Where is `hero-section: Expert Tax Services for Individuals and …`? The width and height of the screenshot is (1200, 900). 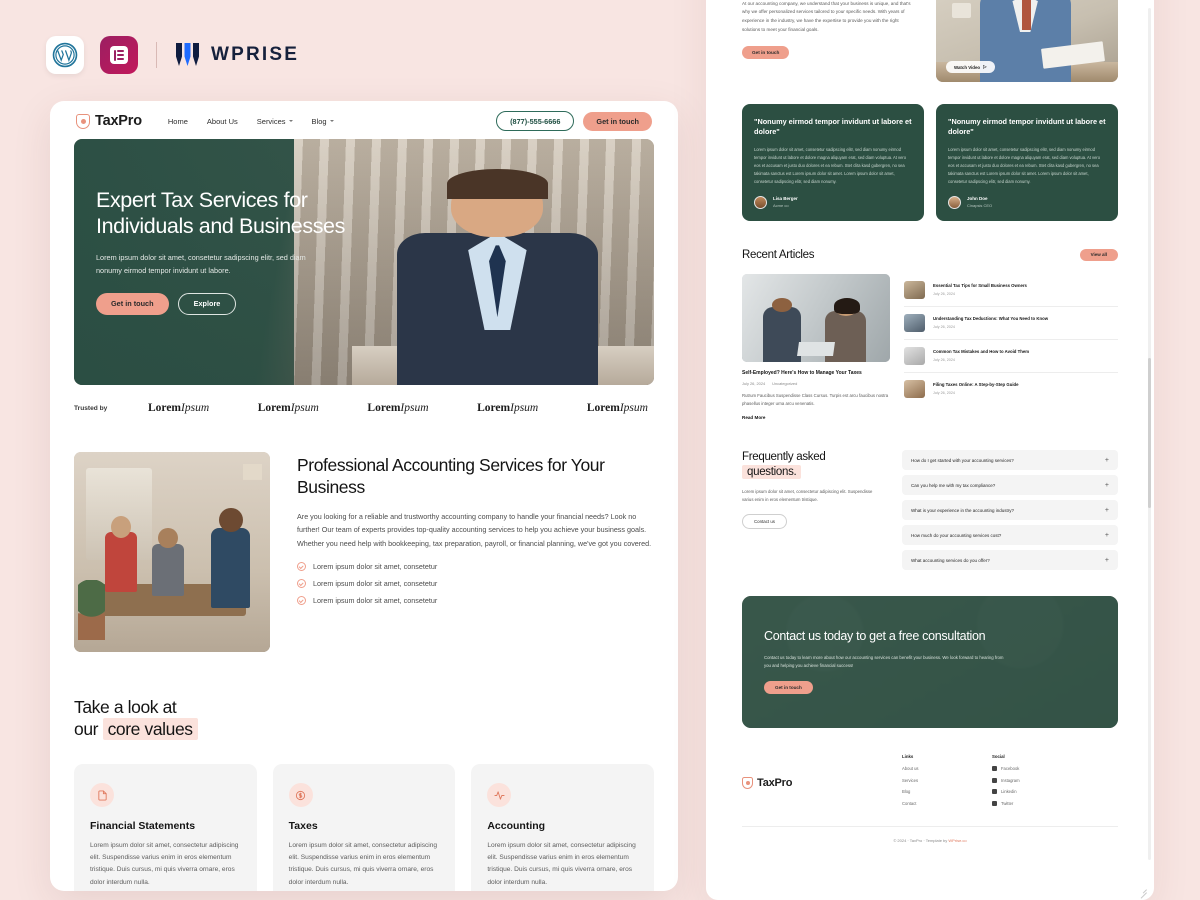
hero-section: Expert Tax Services for Individuals and … is located at coordinates (364, 262).